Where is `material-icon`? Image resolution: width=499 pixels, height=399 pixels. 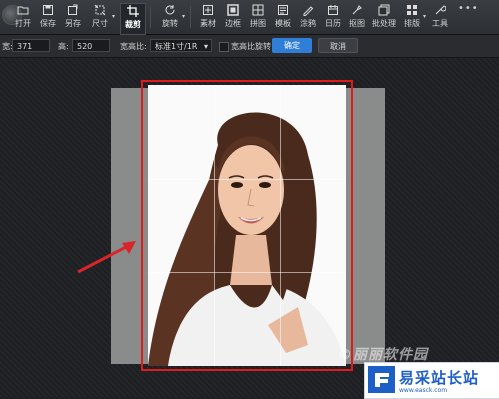 material-icon is located at coordinates (208, 10).